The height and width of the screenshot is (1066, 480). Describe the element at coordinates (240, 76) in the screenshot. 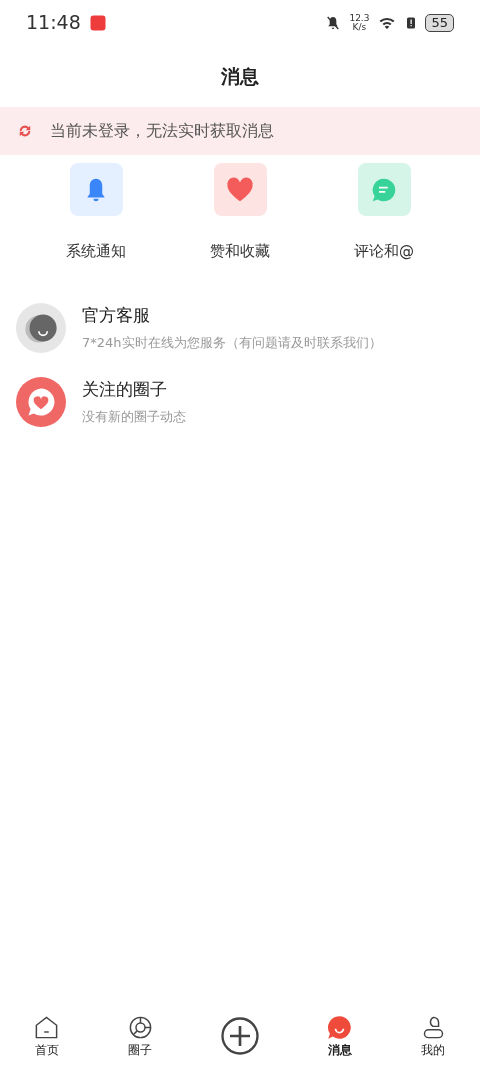

I see `page-title: 消息` at that location.